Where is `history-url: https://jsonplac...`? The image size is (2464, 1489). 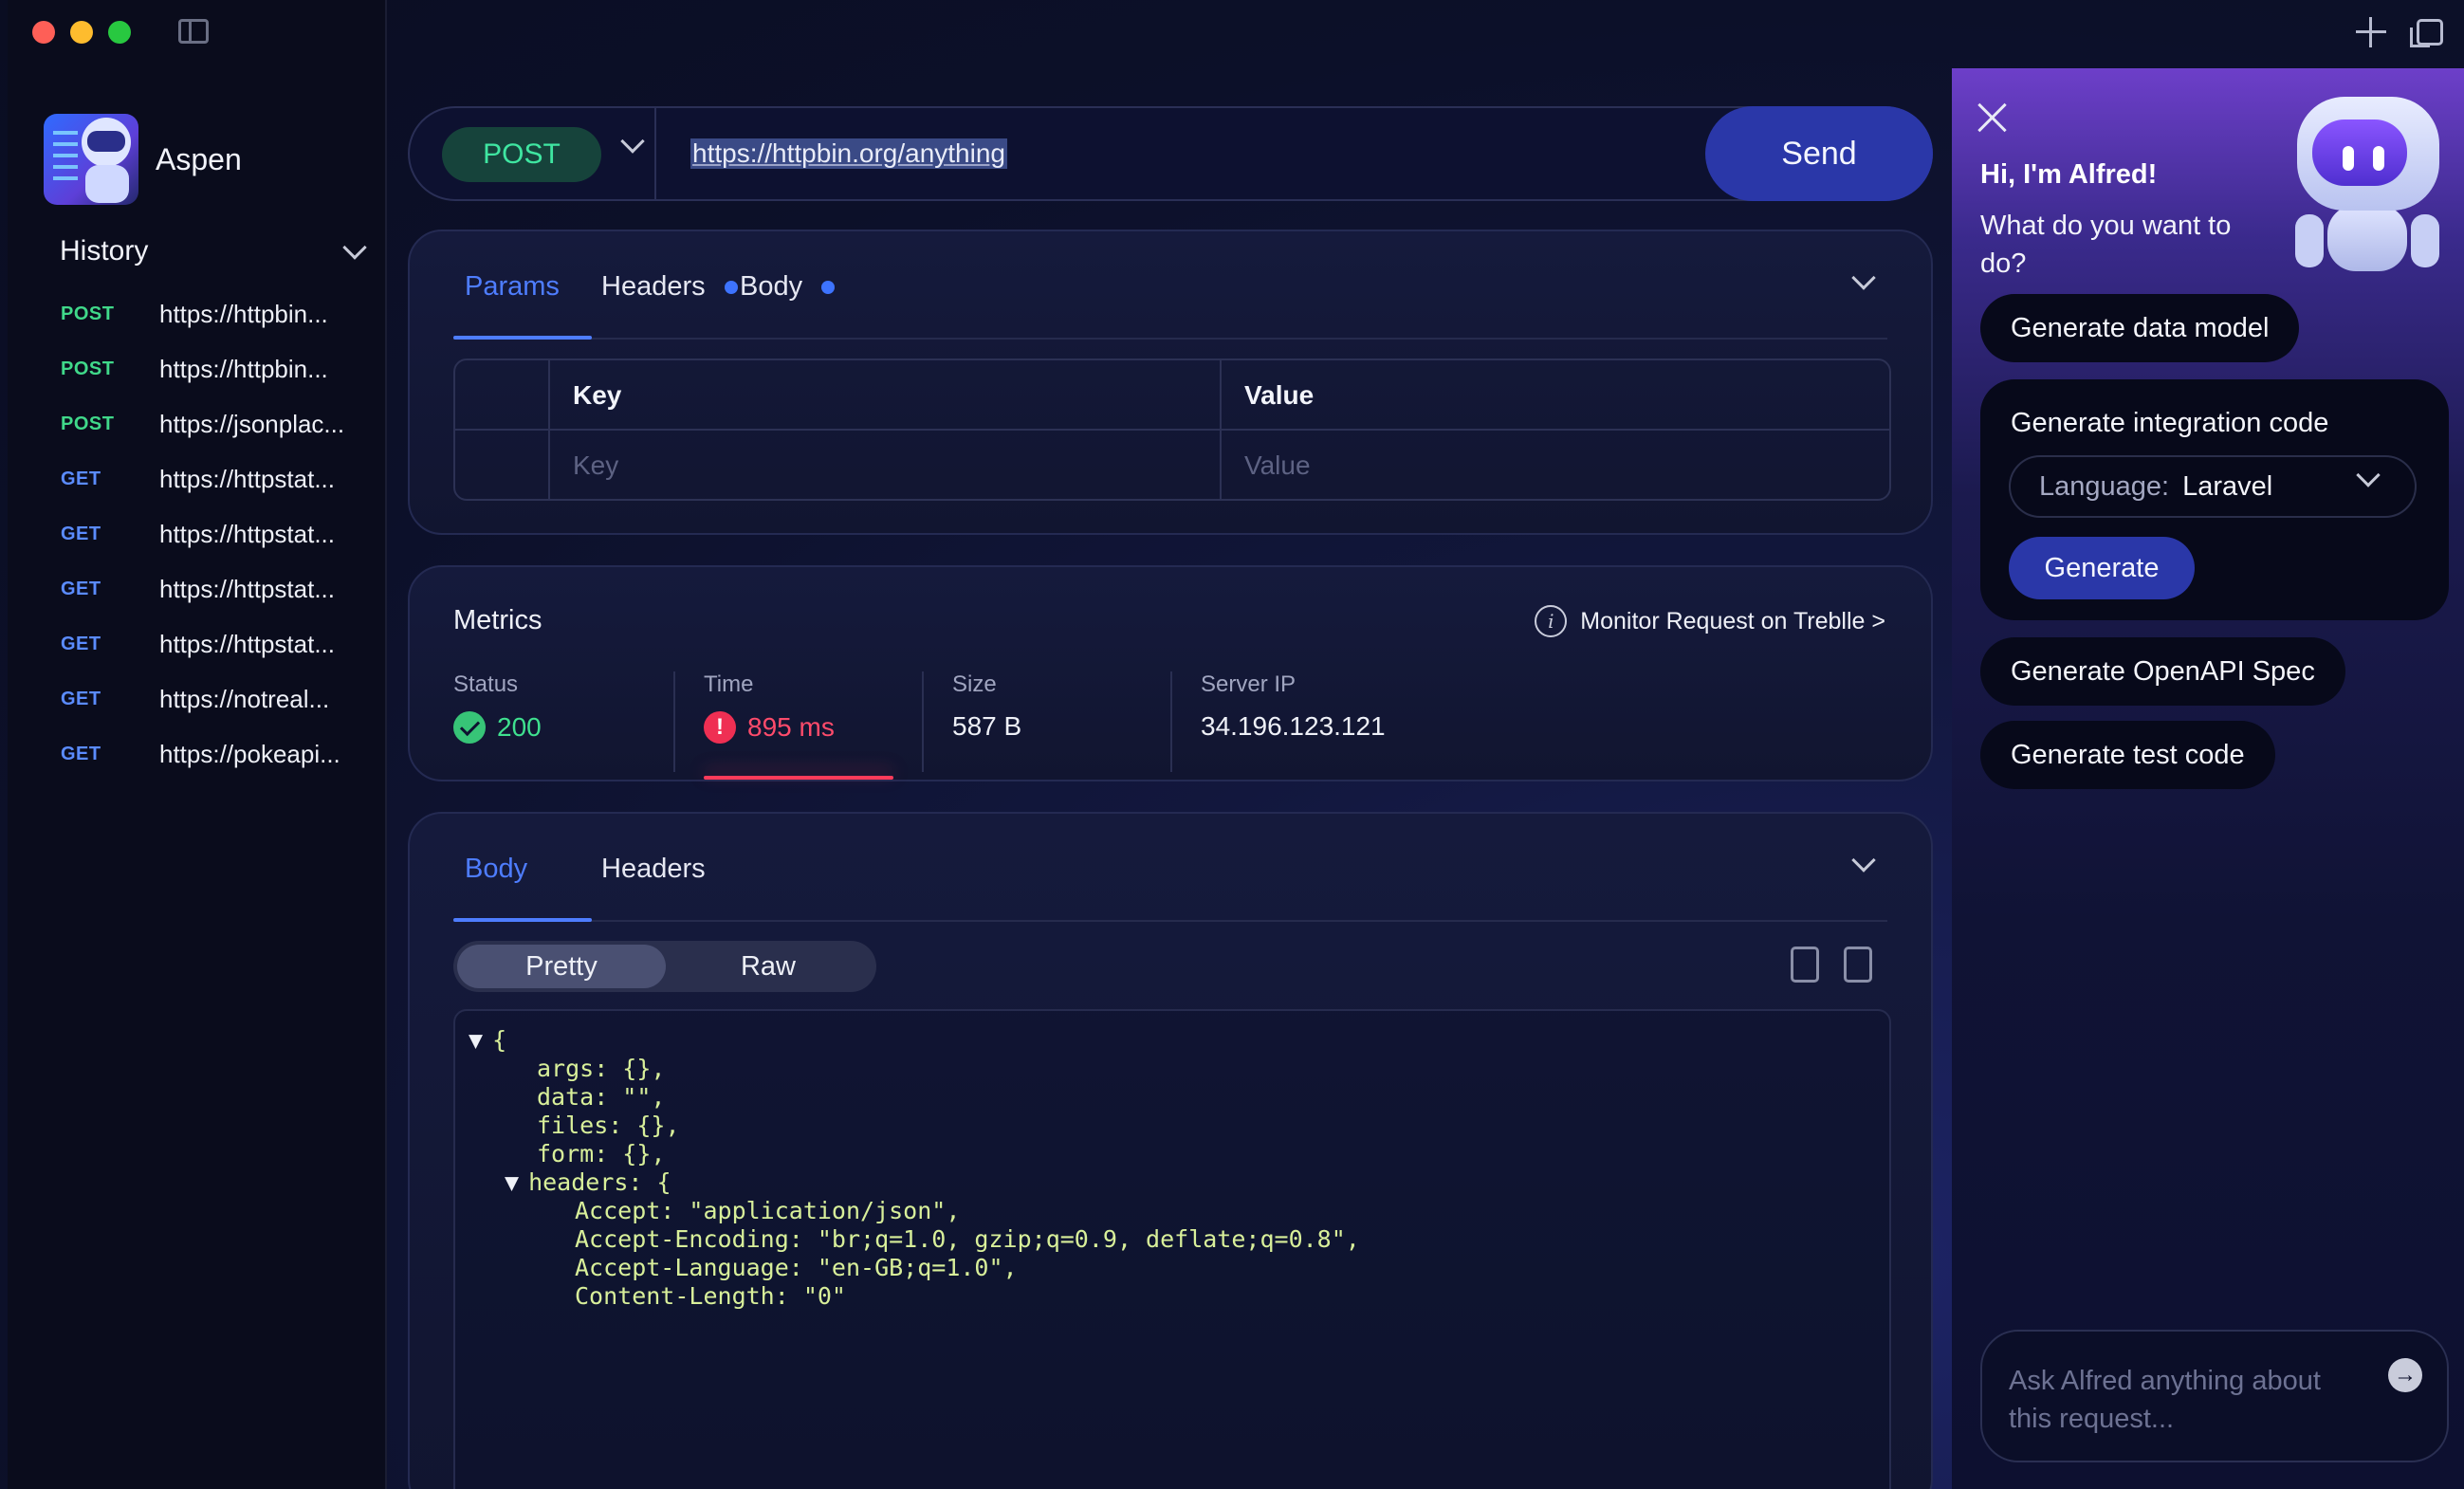
history-url: https://jsonplac... is located at coordinates (252, 423).